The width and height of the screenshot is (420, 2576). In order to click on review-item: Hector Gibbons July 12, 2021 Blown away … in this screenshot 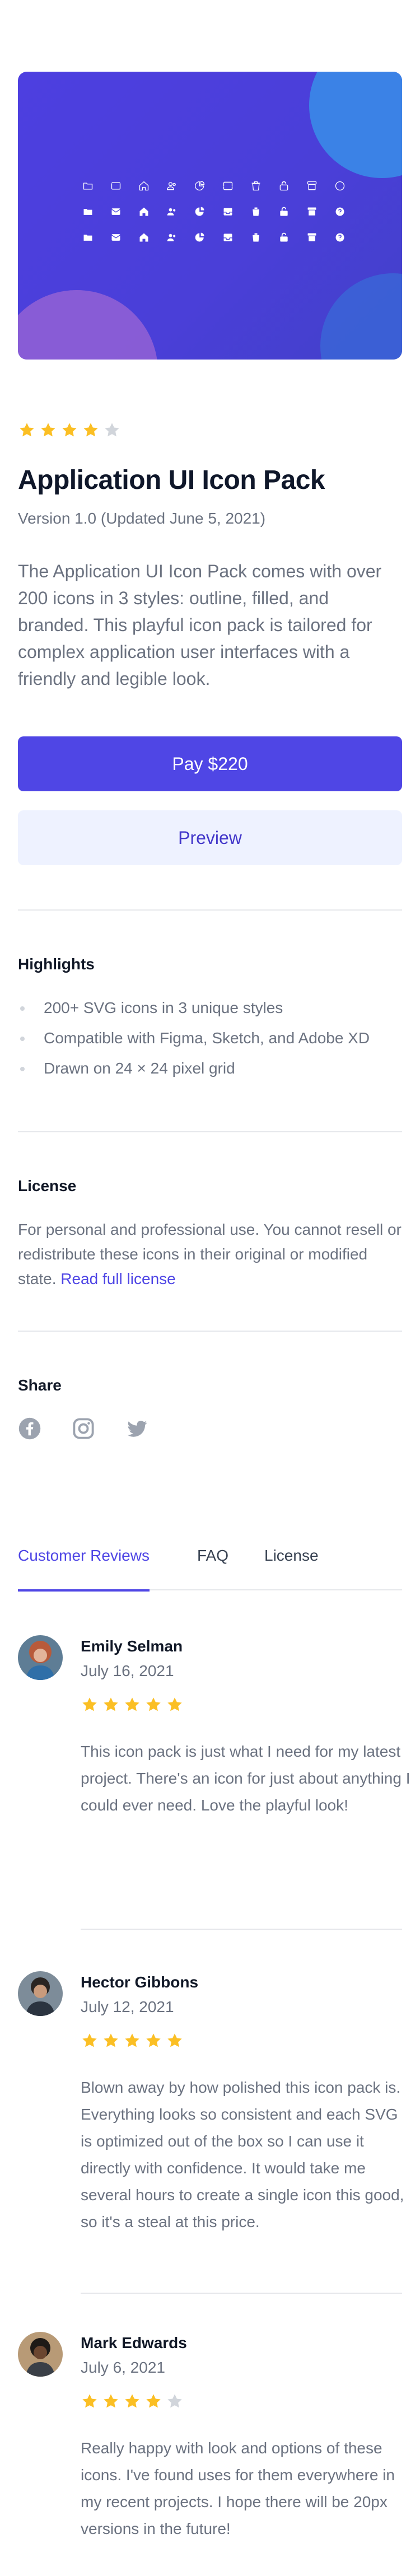, I will do `click(211, 2106)`.